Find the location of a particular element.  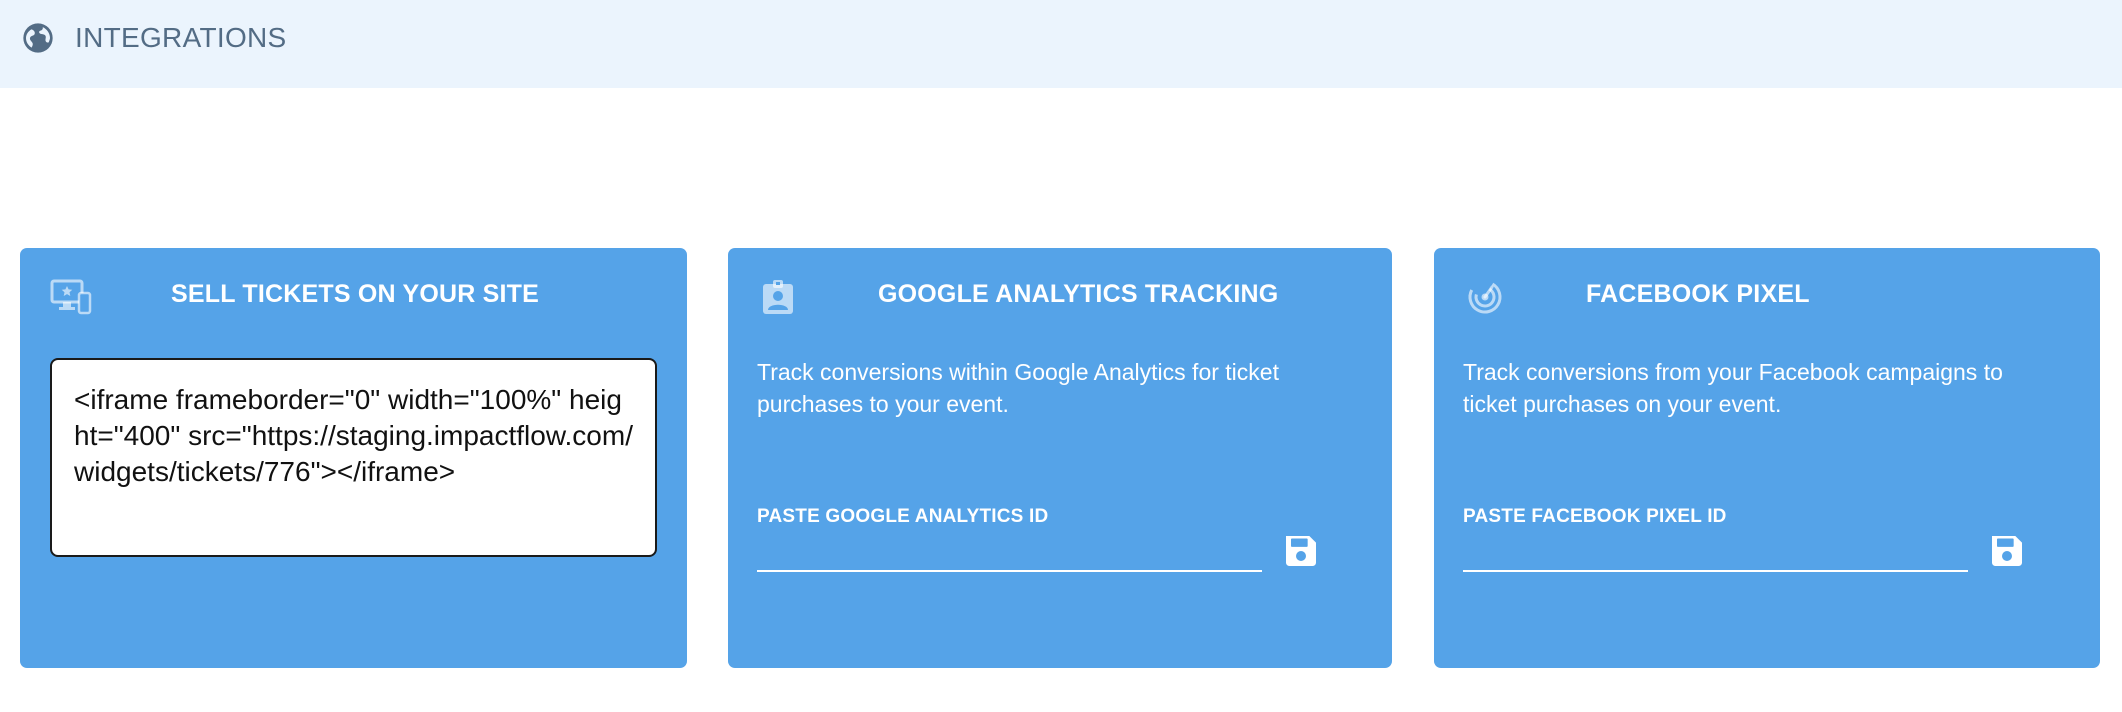

integrations-header: INTEGRATIONS is located at coordinates (1061, 44).